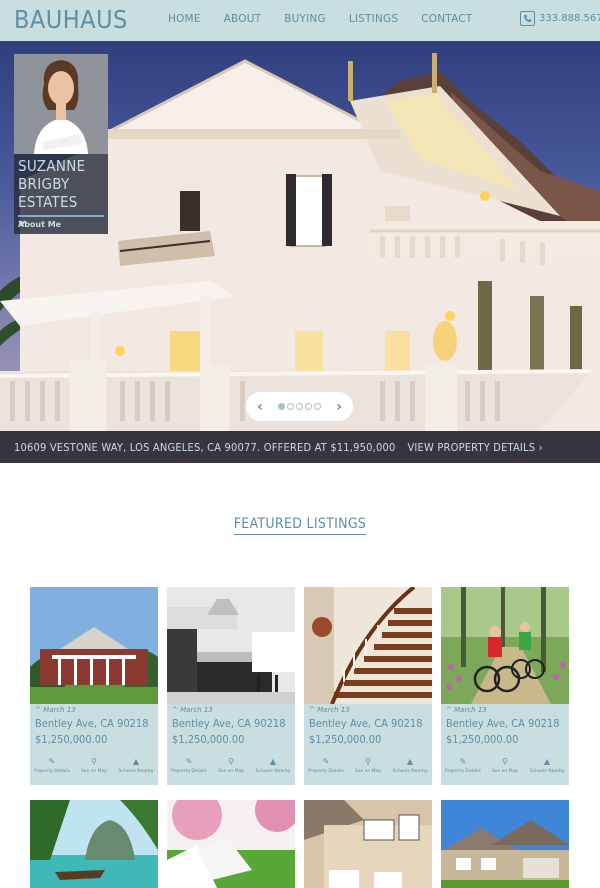 This screenshot has width=600, height=888. Describe the element at coordinates (71, 19) in the screenshot. I see `site-logo: BAUHAUS` at that location.